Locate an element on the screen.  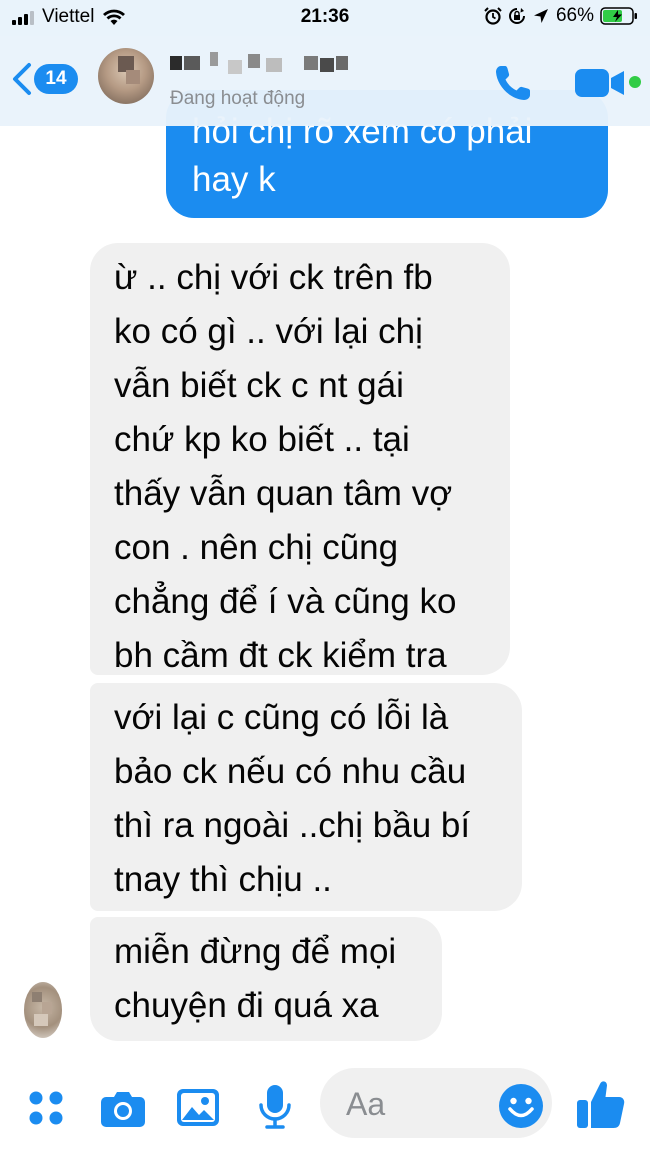
video-icon is located at coordinates (600, 83).